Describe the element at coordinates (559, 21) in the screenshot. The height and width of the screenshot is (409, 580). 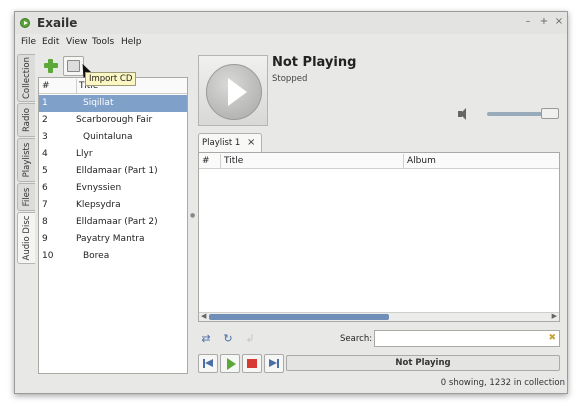
I see `close-button: ×` at that location.